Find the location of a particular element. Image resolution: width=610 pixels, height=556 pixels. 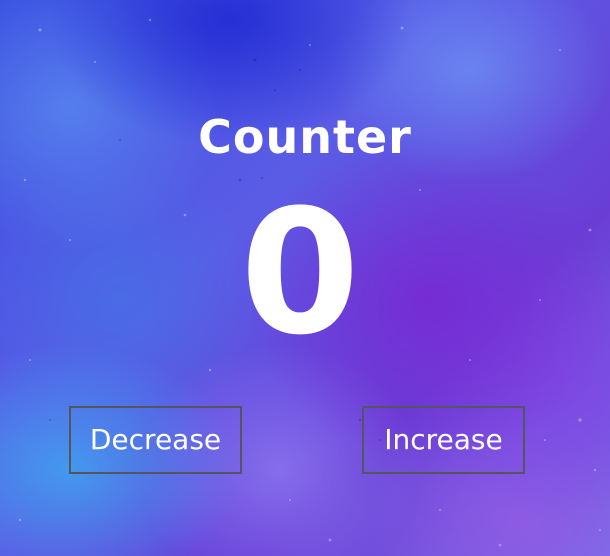

increase-button: Increase is located at coordinates (443, 440).